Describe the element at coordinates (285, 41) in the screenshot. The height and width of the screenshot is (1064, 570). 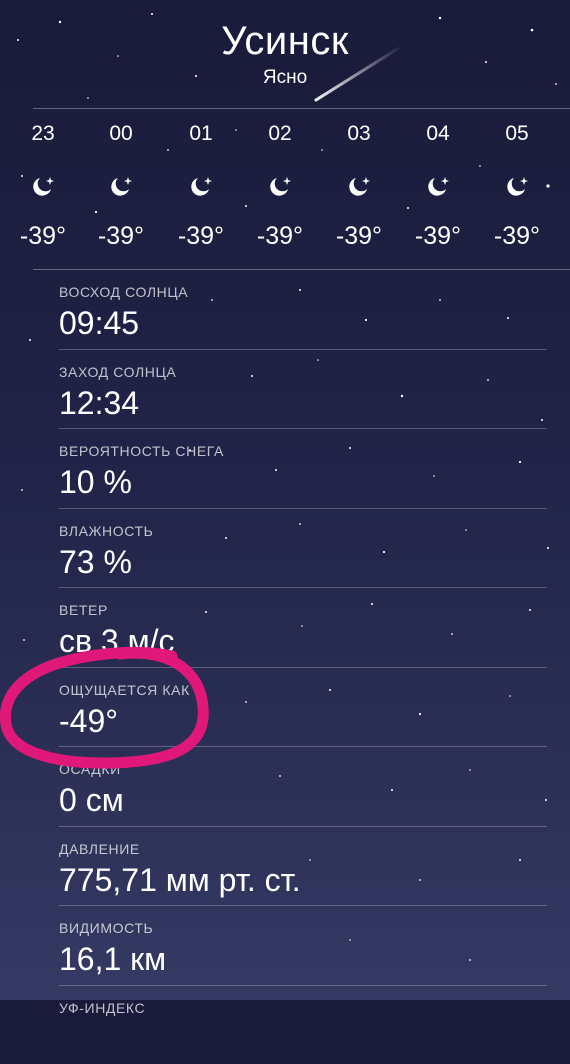
I see `city-name: Усинск` at that location.